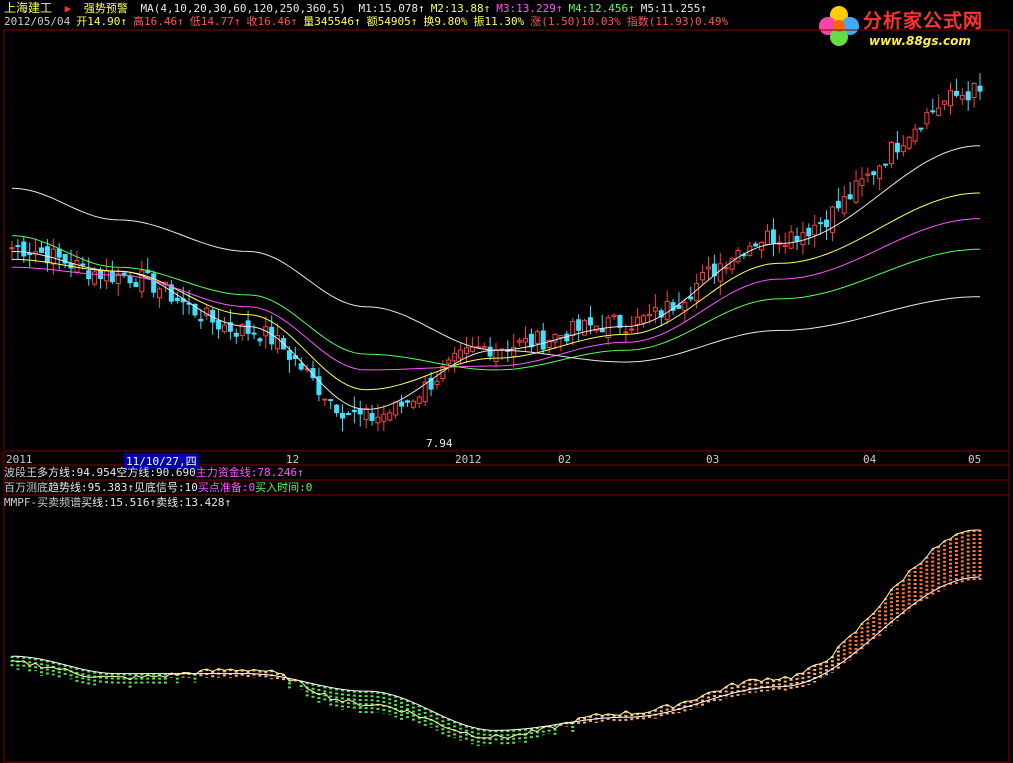  I want to click on panel-mmpf-label: MMPF-买卖频谱买线:15.516↑卖线:13.428↑, so click(117, 503).